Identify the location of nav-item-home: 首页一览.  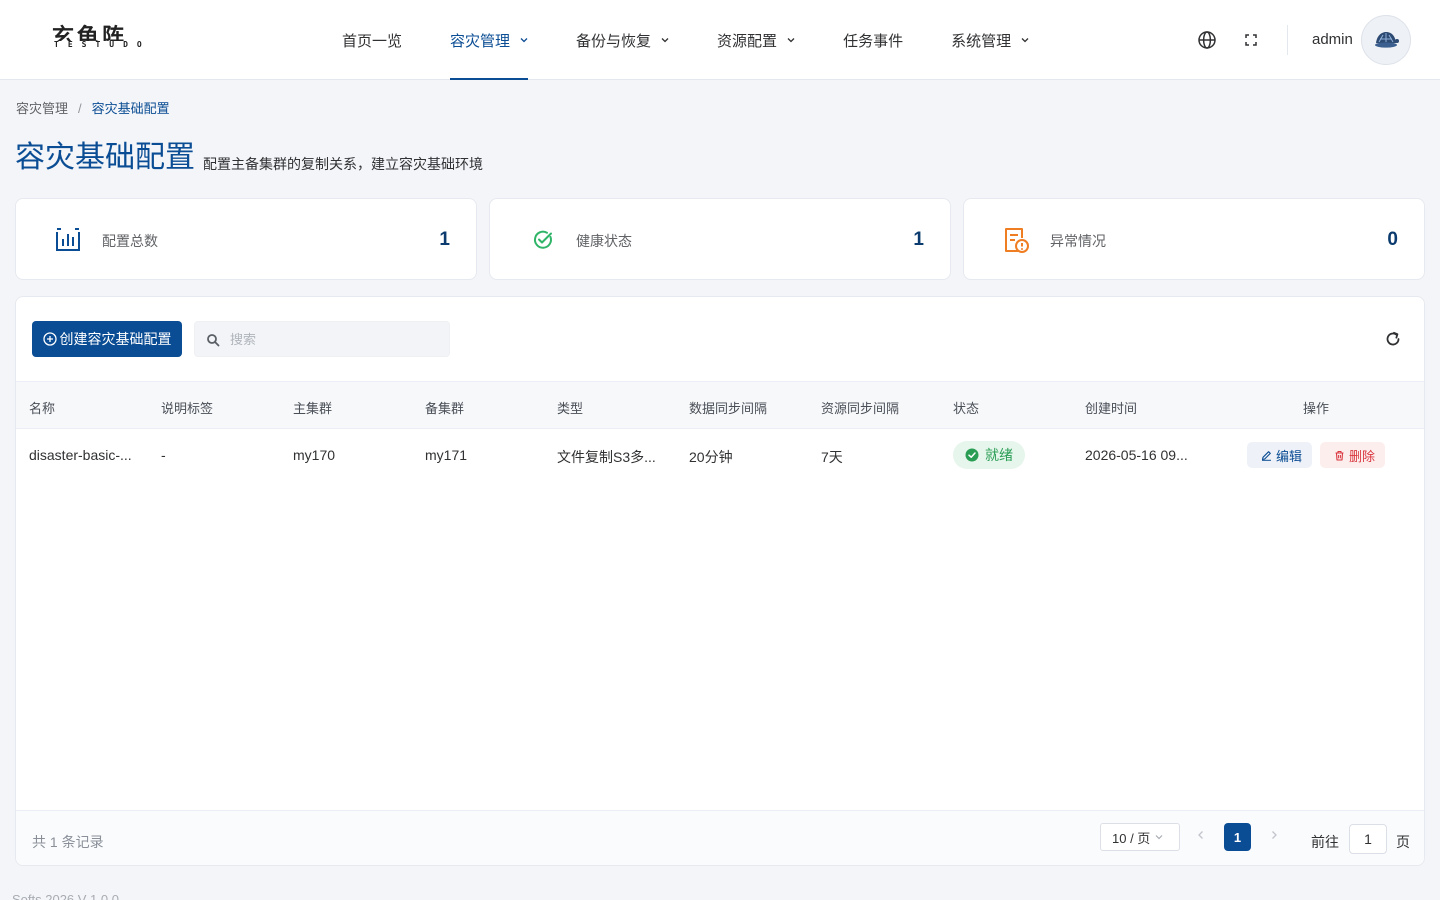
(372, 40).